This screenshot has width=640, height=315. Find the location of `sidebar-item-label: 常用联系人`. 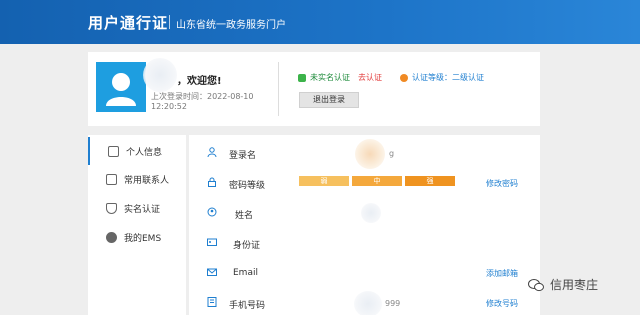

sidebar-item-label: 常用联系人 is located at coordinates (147, 180).